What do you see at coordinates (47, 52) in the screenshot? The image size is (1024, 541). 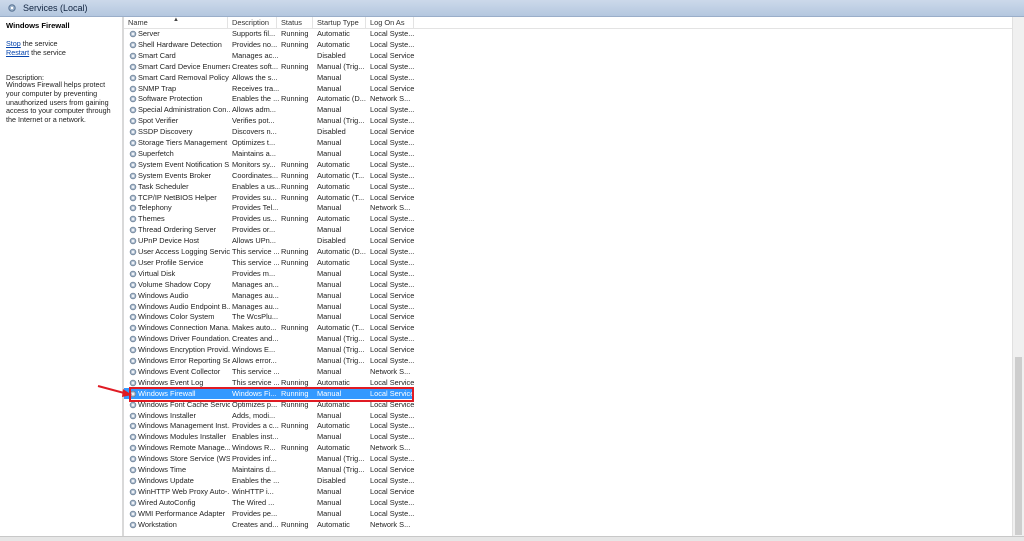 I see `restart-suffix: the service` at bounding box center [47, 52].